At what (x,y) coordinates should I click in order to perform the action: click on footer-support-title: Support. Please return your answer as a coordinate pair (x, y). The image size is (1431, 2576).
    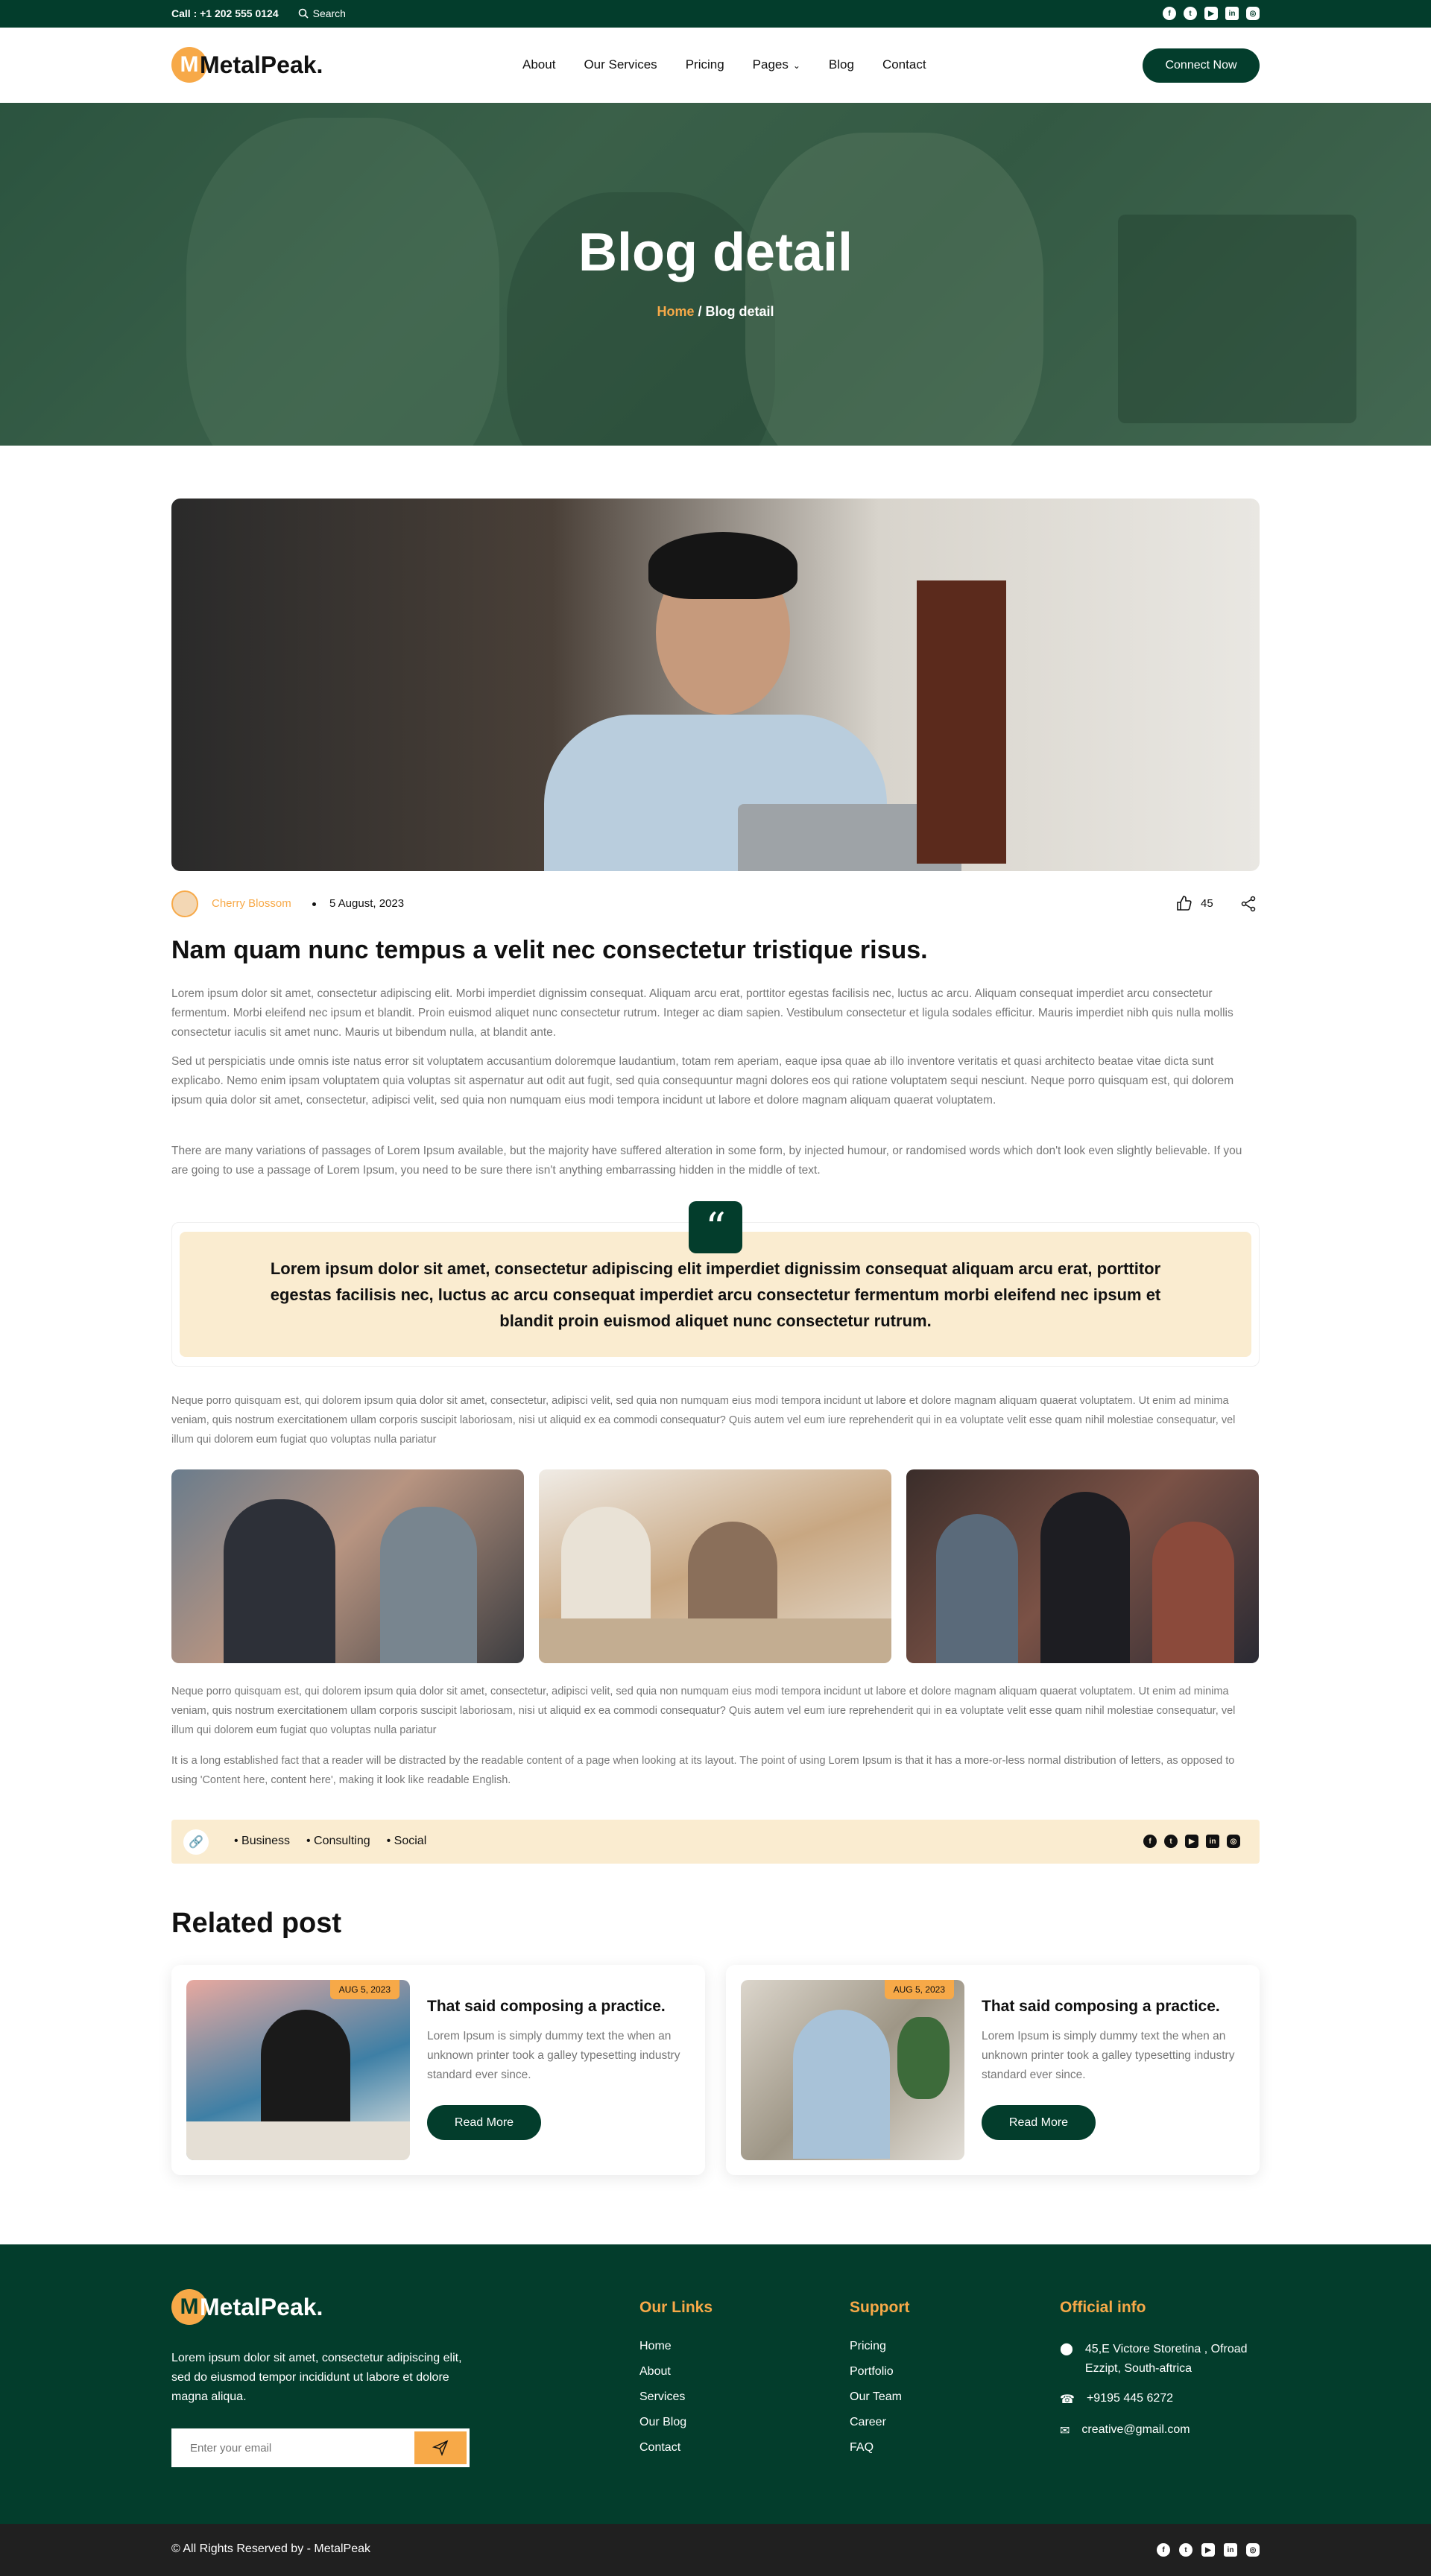
    Looking at the image, I should click on (880, 2307).